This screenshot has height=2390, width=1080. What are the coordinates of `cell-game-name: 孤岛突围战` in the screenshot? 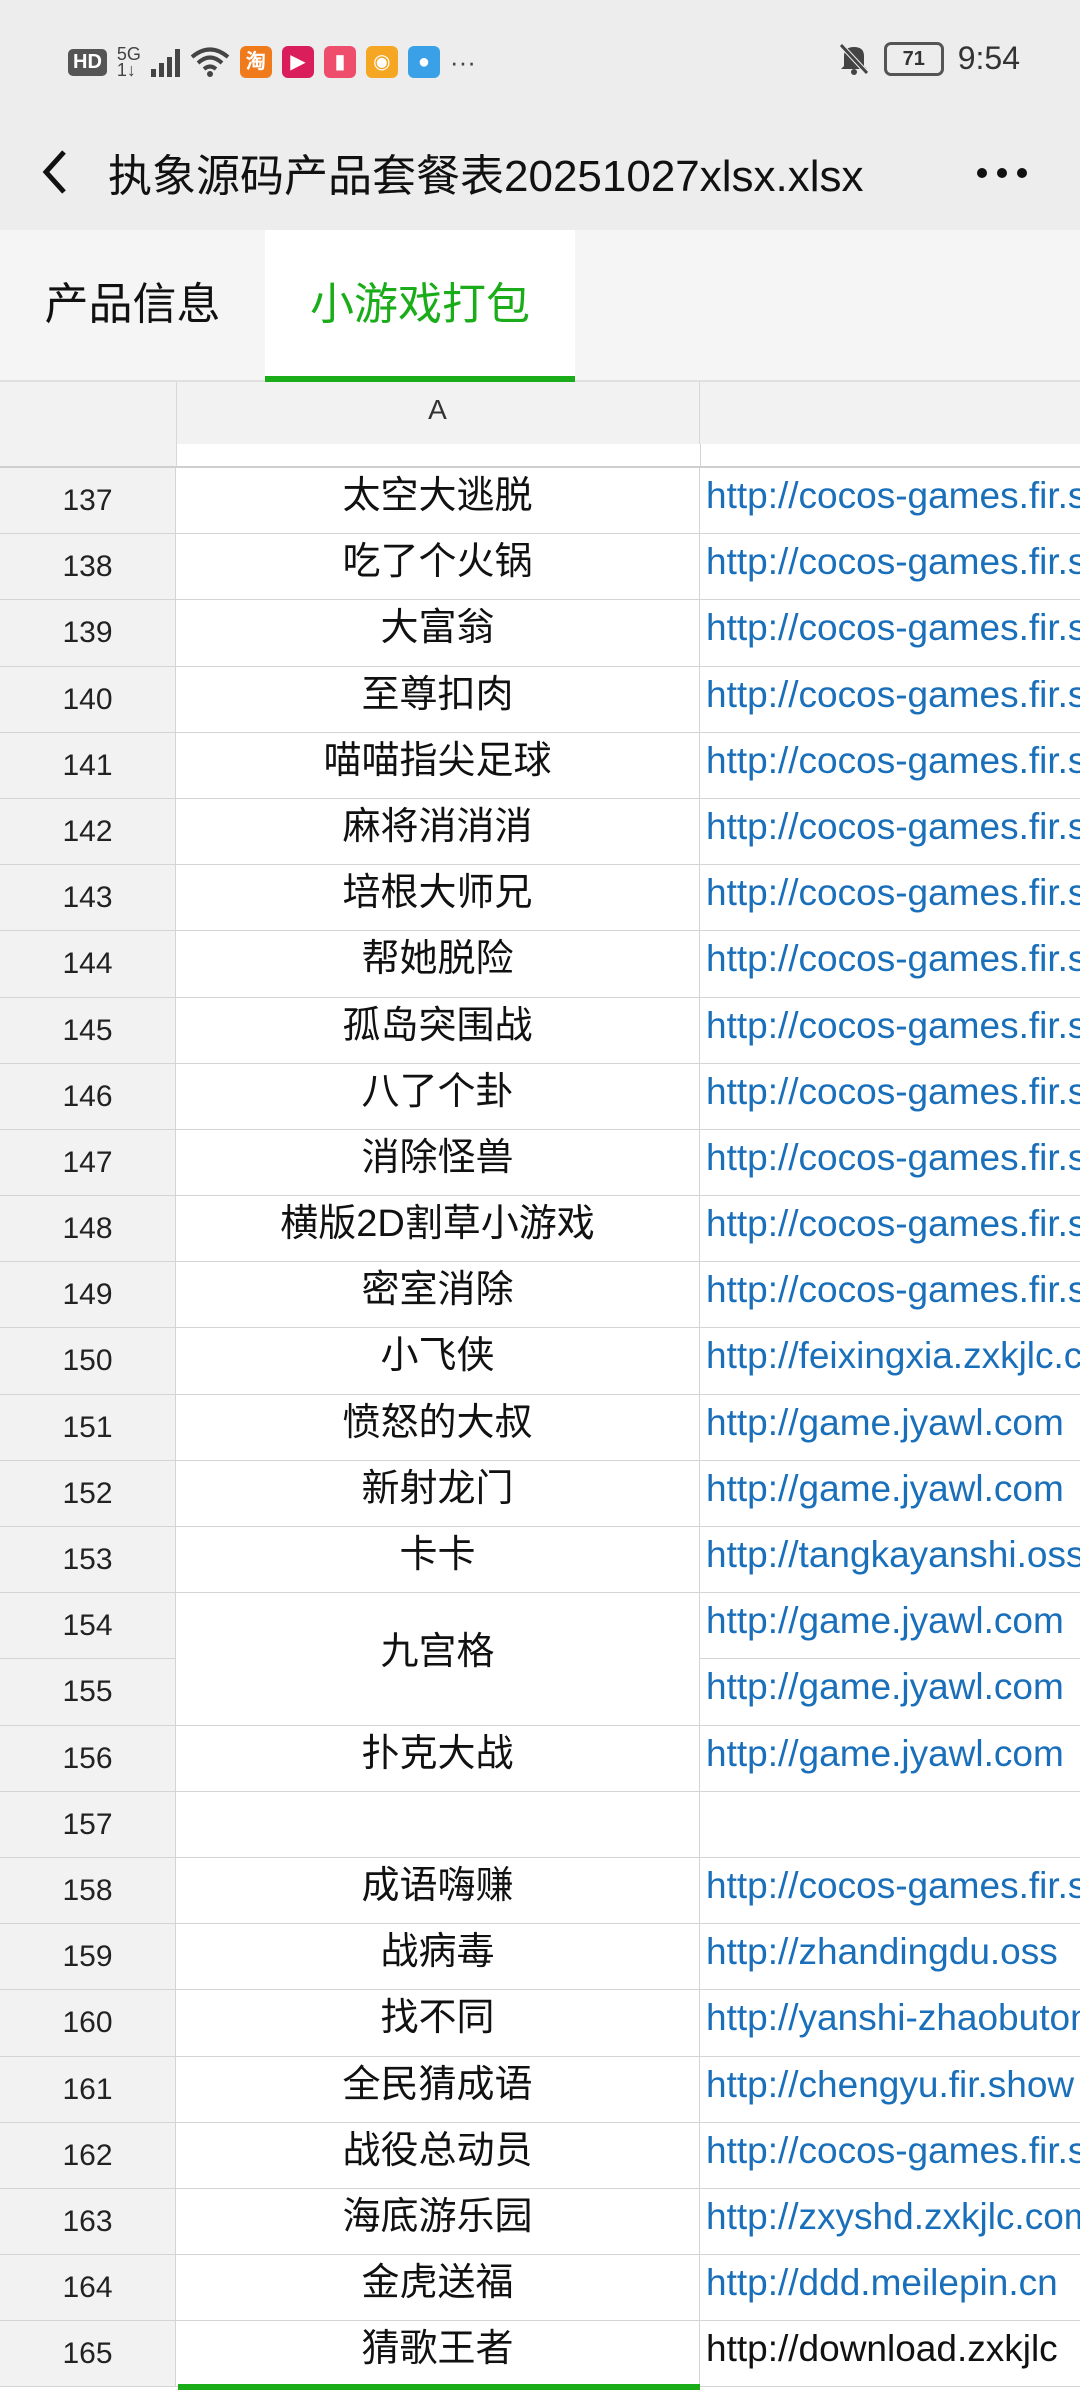 It's located at (438, 1030).